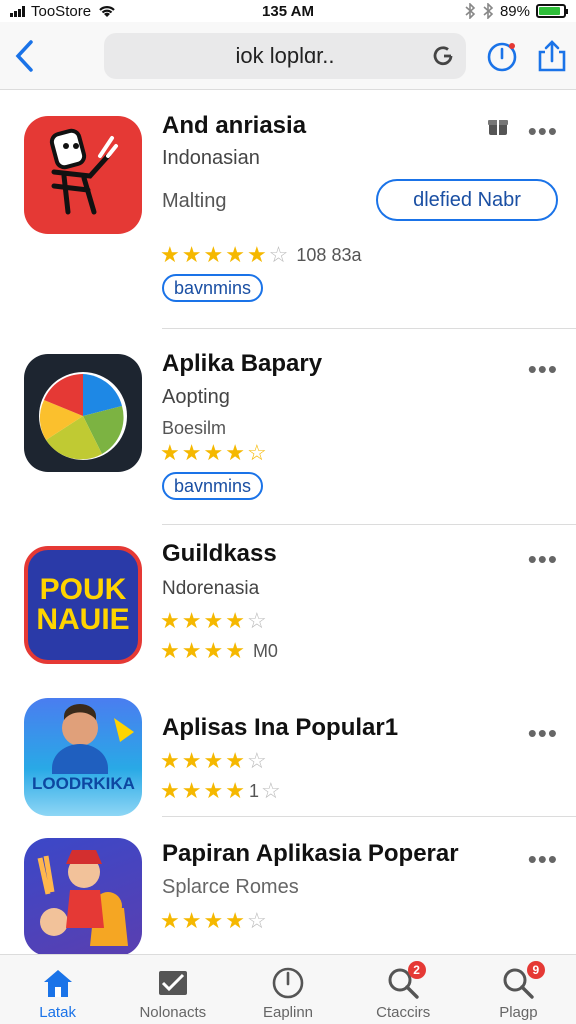 Image resolution: width=576 pixels, height=1024 pixels. What do you see at coordinates (230, 887) in the screenshot?
I see `app-developer: Splarce Romes` at bounding box center [230, 887].